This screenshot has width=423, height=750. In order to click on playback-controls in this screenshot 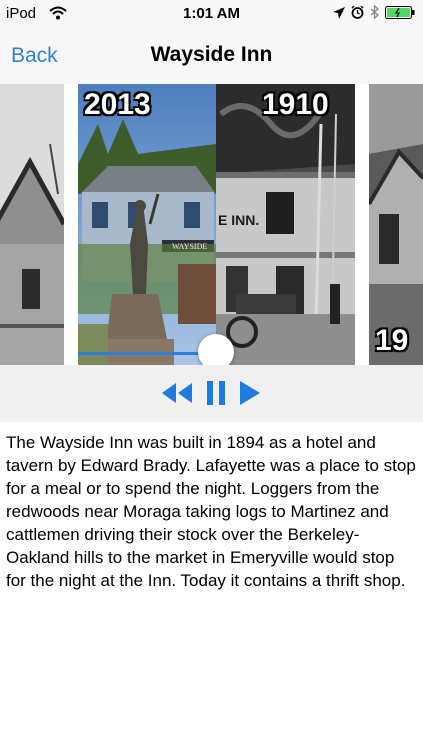, I will do `click(211, 393)`.